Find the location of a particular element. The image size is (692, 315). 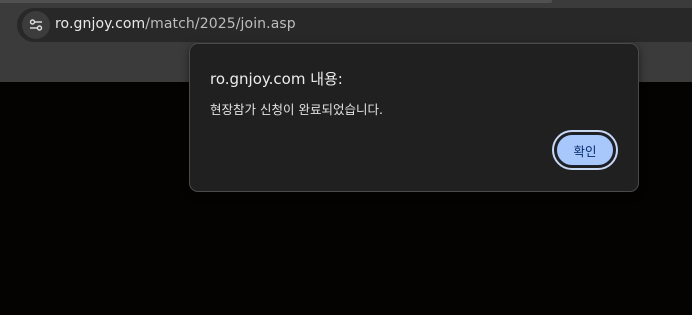

ok-button-focus-ring: 확인 is located at coordinates (585, 150).